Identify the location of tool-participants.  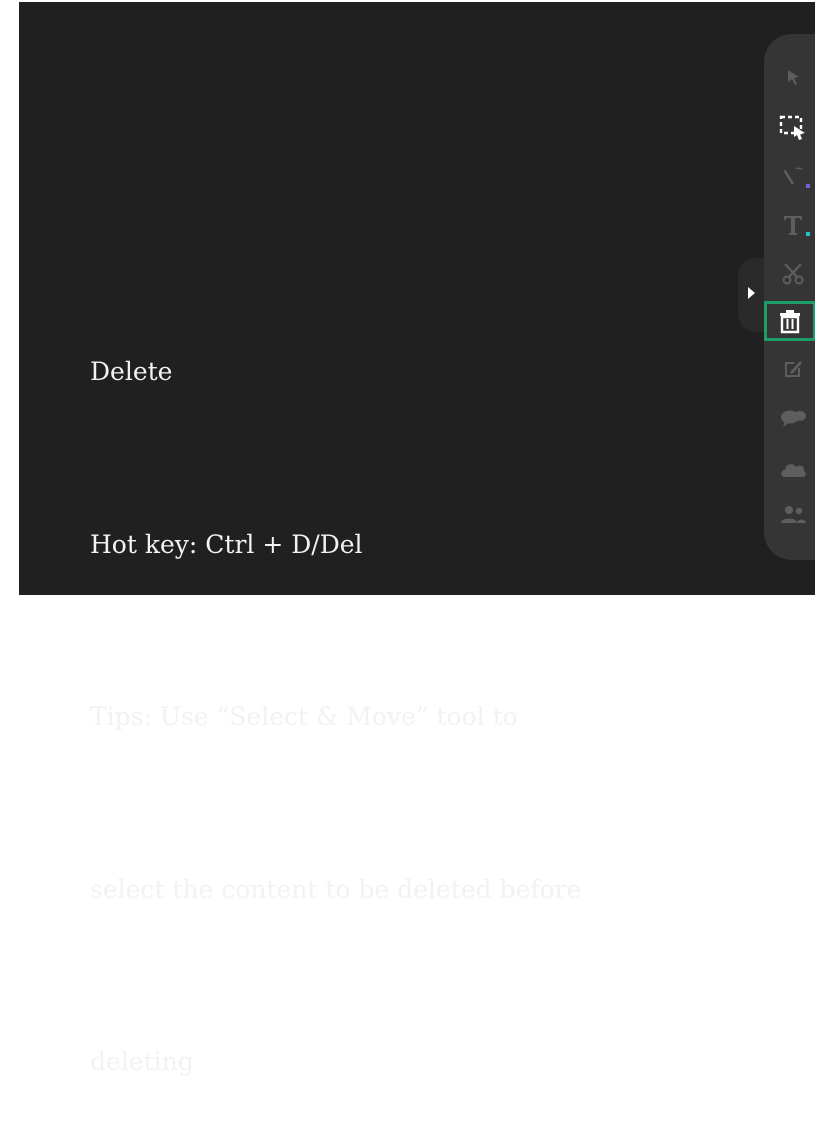
(793, 515).